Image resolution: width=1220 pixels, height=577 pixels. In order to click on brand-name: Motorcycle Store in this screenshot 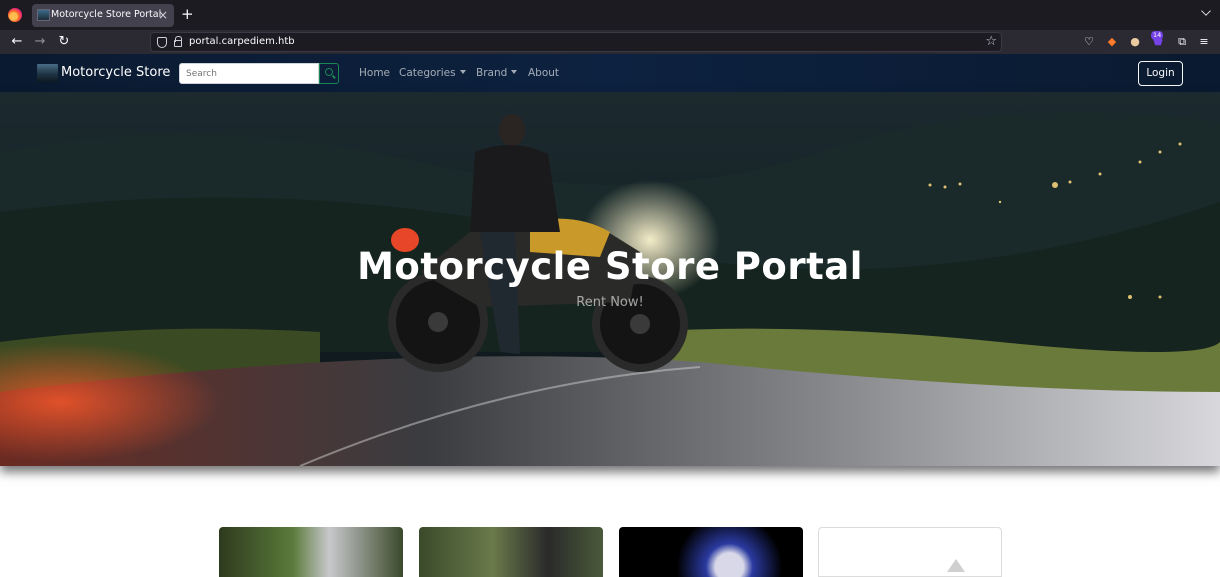, I will do `click(115, 72)`.